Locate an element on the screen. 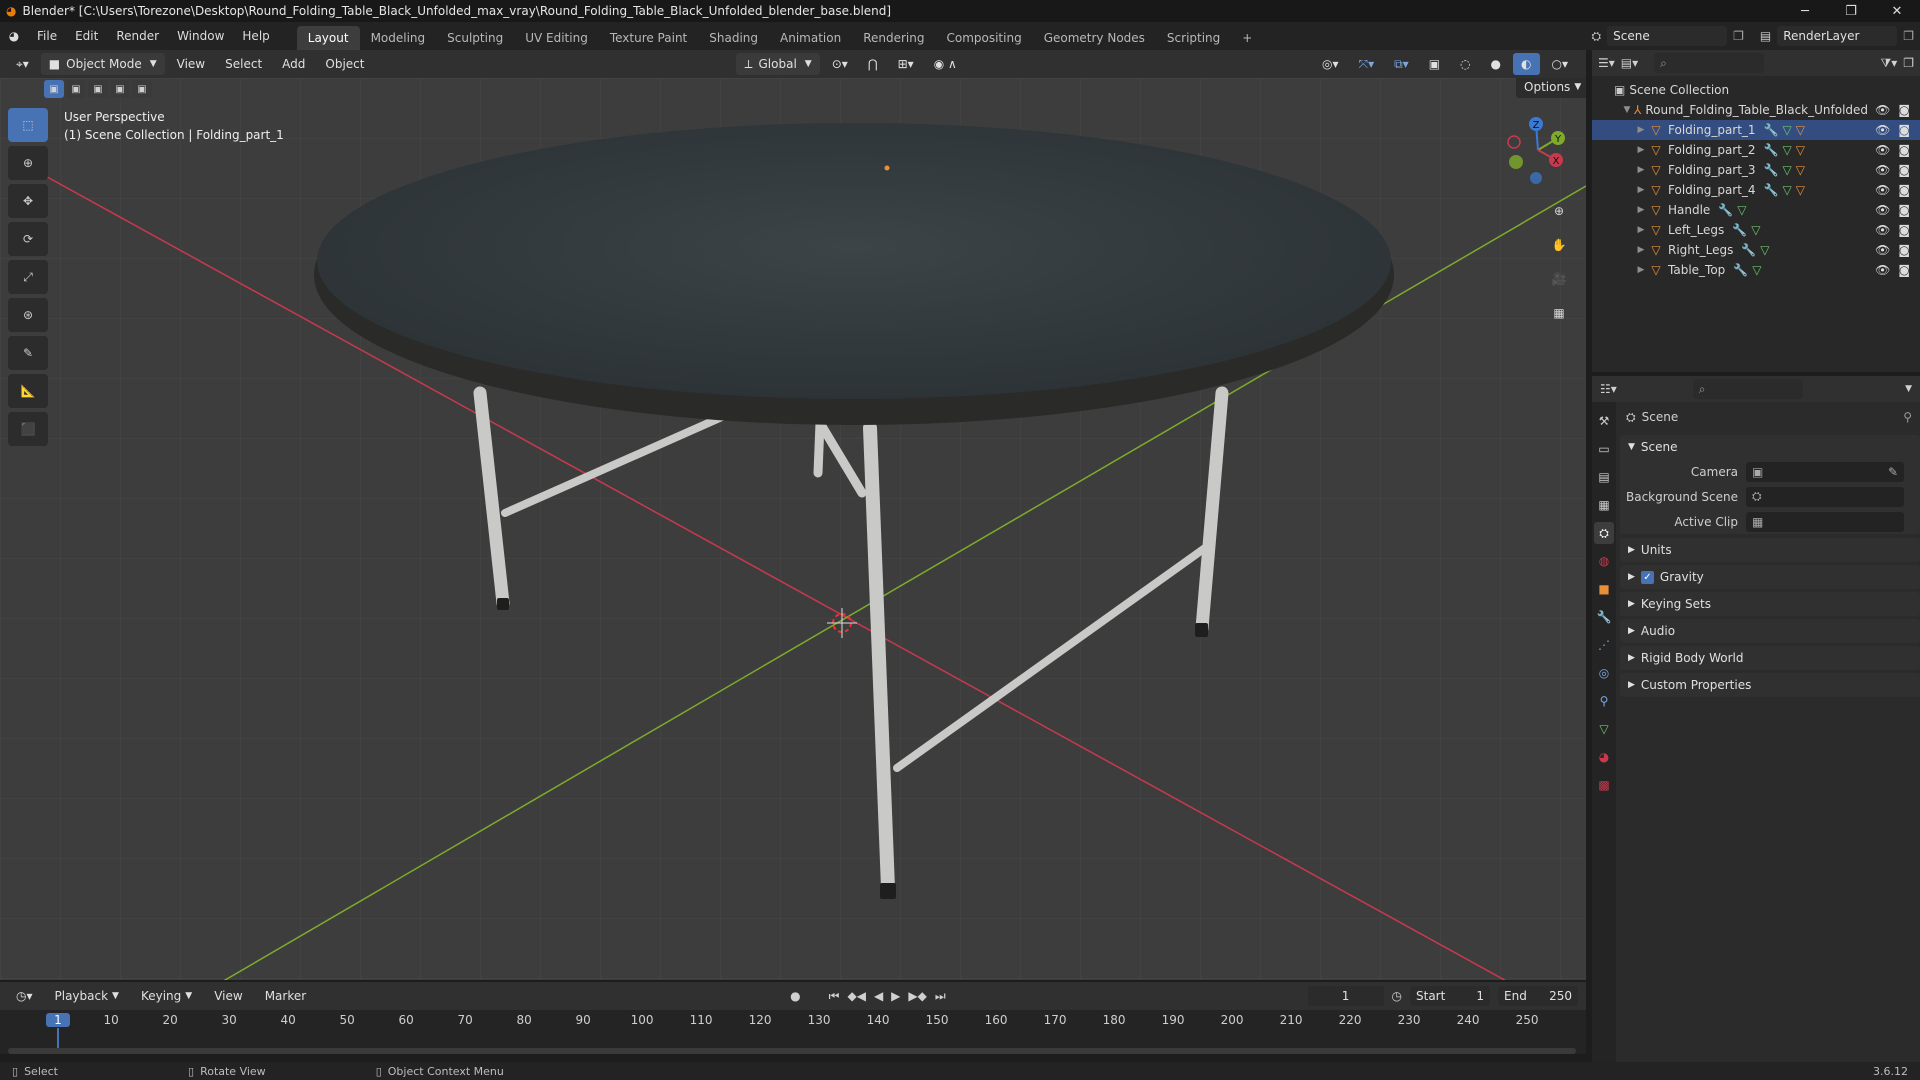 Image resolution: width=1920 pixels, height=1080 pixels. modifier-tab-icon: 🔧 is located at coordinates (1604, 617).